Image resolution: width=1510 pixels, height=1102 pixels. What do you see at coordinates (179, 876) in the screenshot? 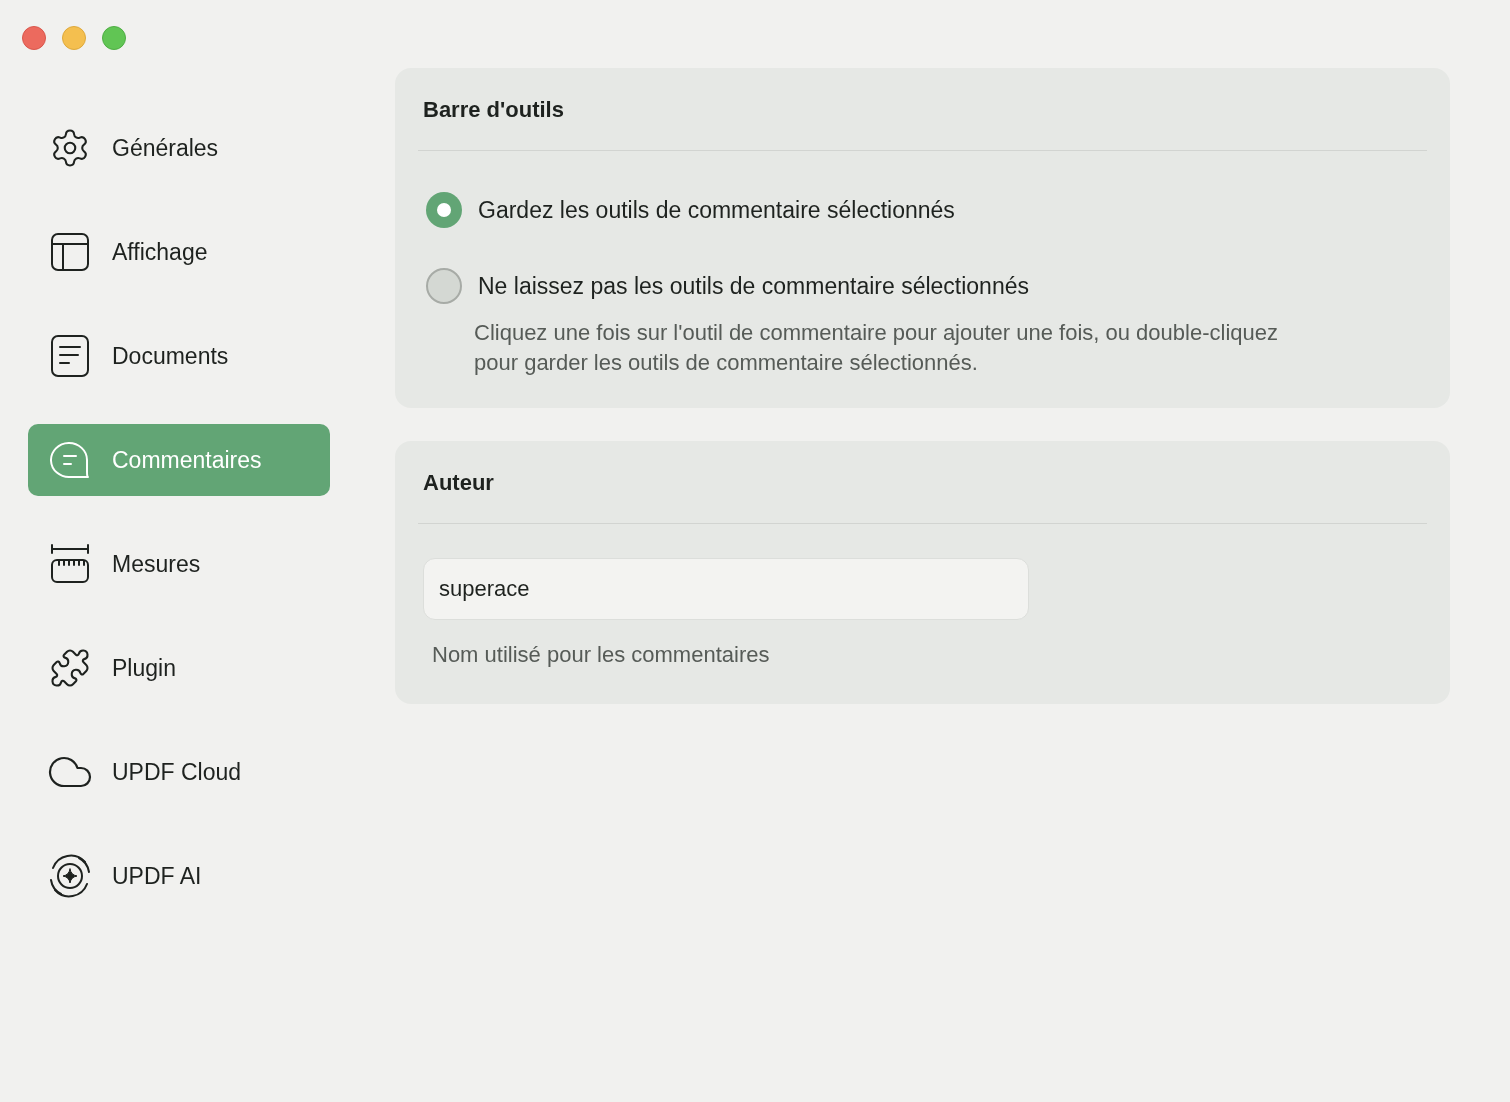
I see `sidebar-item: UPDF AI` at bounding box center [179, 876].